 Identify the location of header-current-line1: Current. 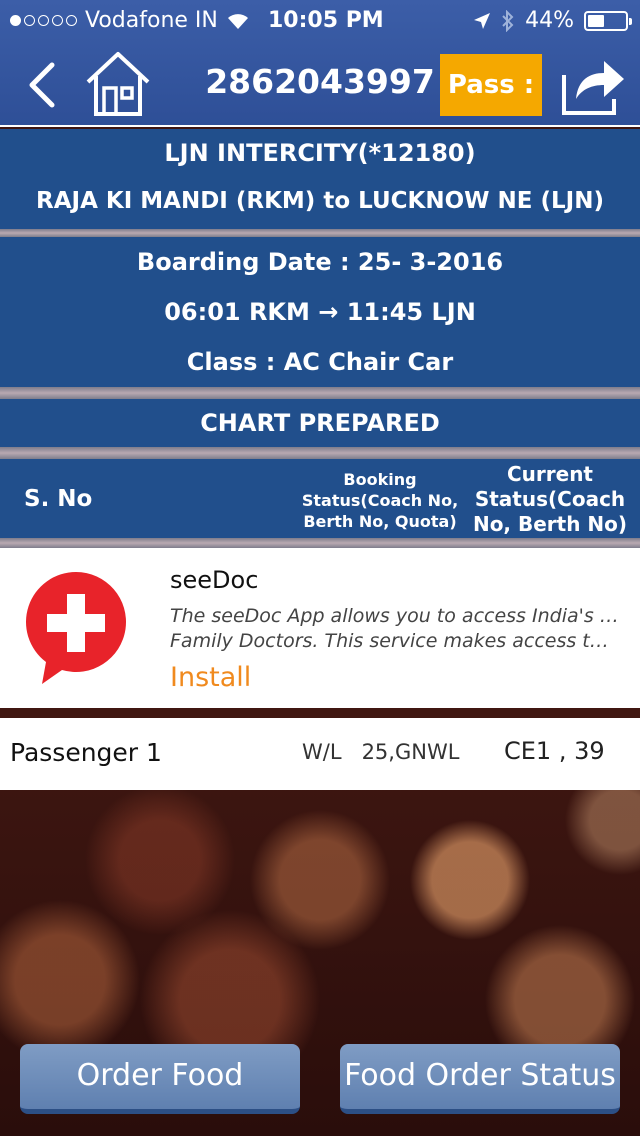
(549, 474).